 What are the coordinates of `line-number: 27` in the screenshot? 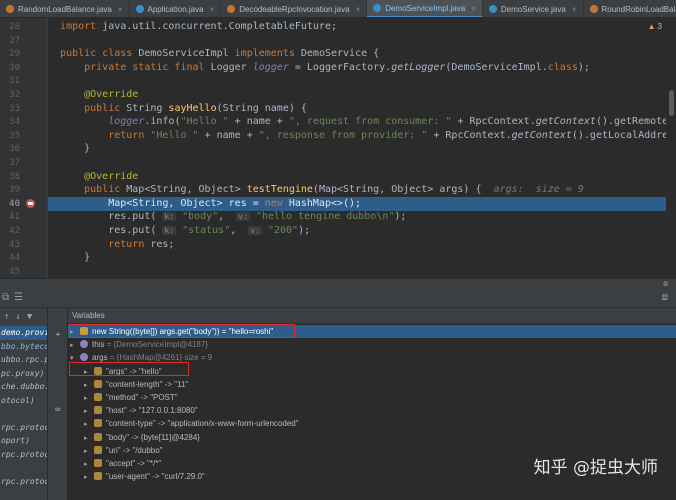 It's located at (10, 41).